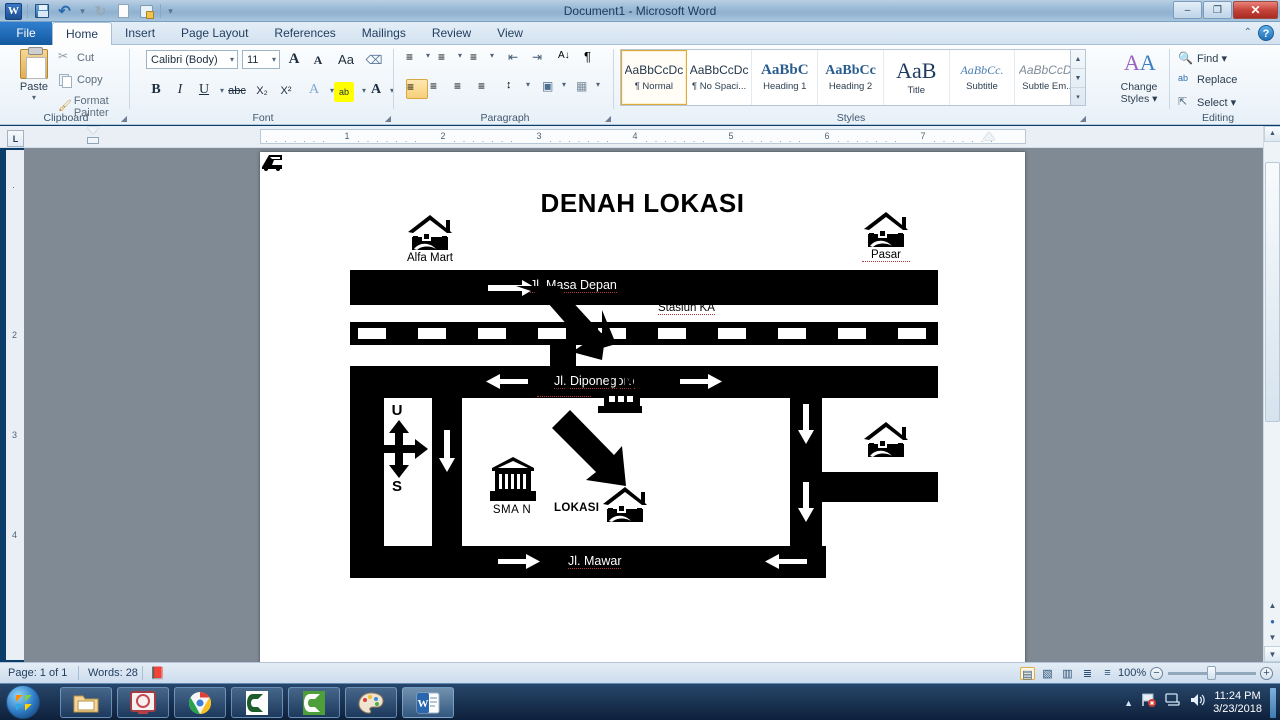  What do you see at coordinates (1187, 10) in the screenshot?
I see `minimize-button: –` at bounding box center [1187, 10].